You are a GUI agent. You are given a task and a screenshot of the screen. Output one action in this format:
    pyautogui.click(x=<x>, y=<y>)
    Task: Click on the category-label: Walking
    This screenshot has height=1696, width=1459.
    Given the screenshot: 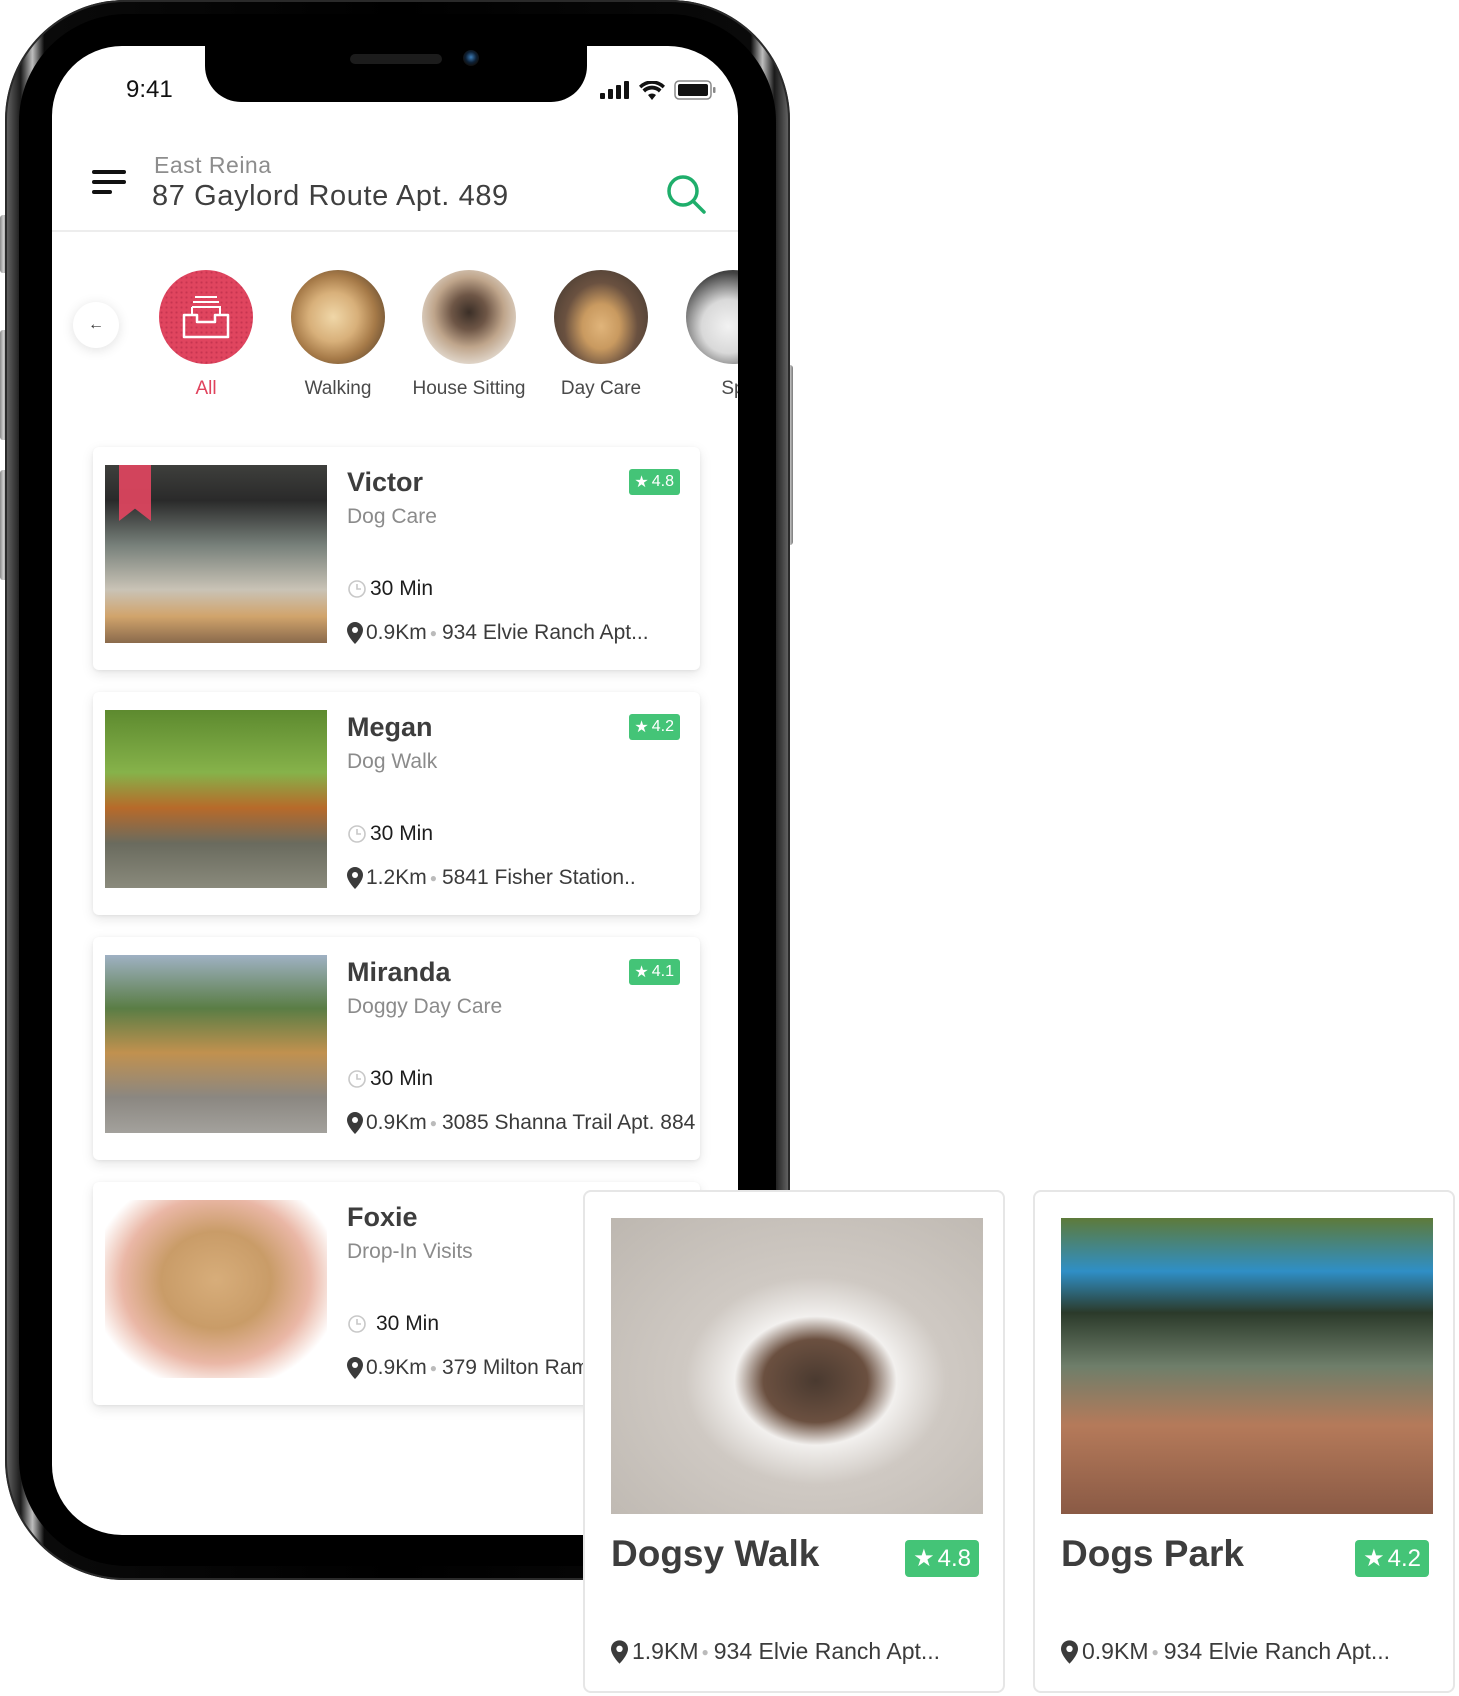 What is the action you would take?
    pyautogui.click(x=338, y=388)
    